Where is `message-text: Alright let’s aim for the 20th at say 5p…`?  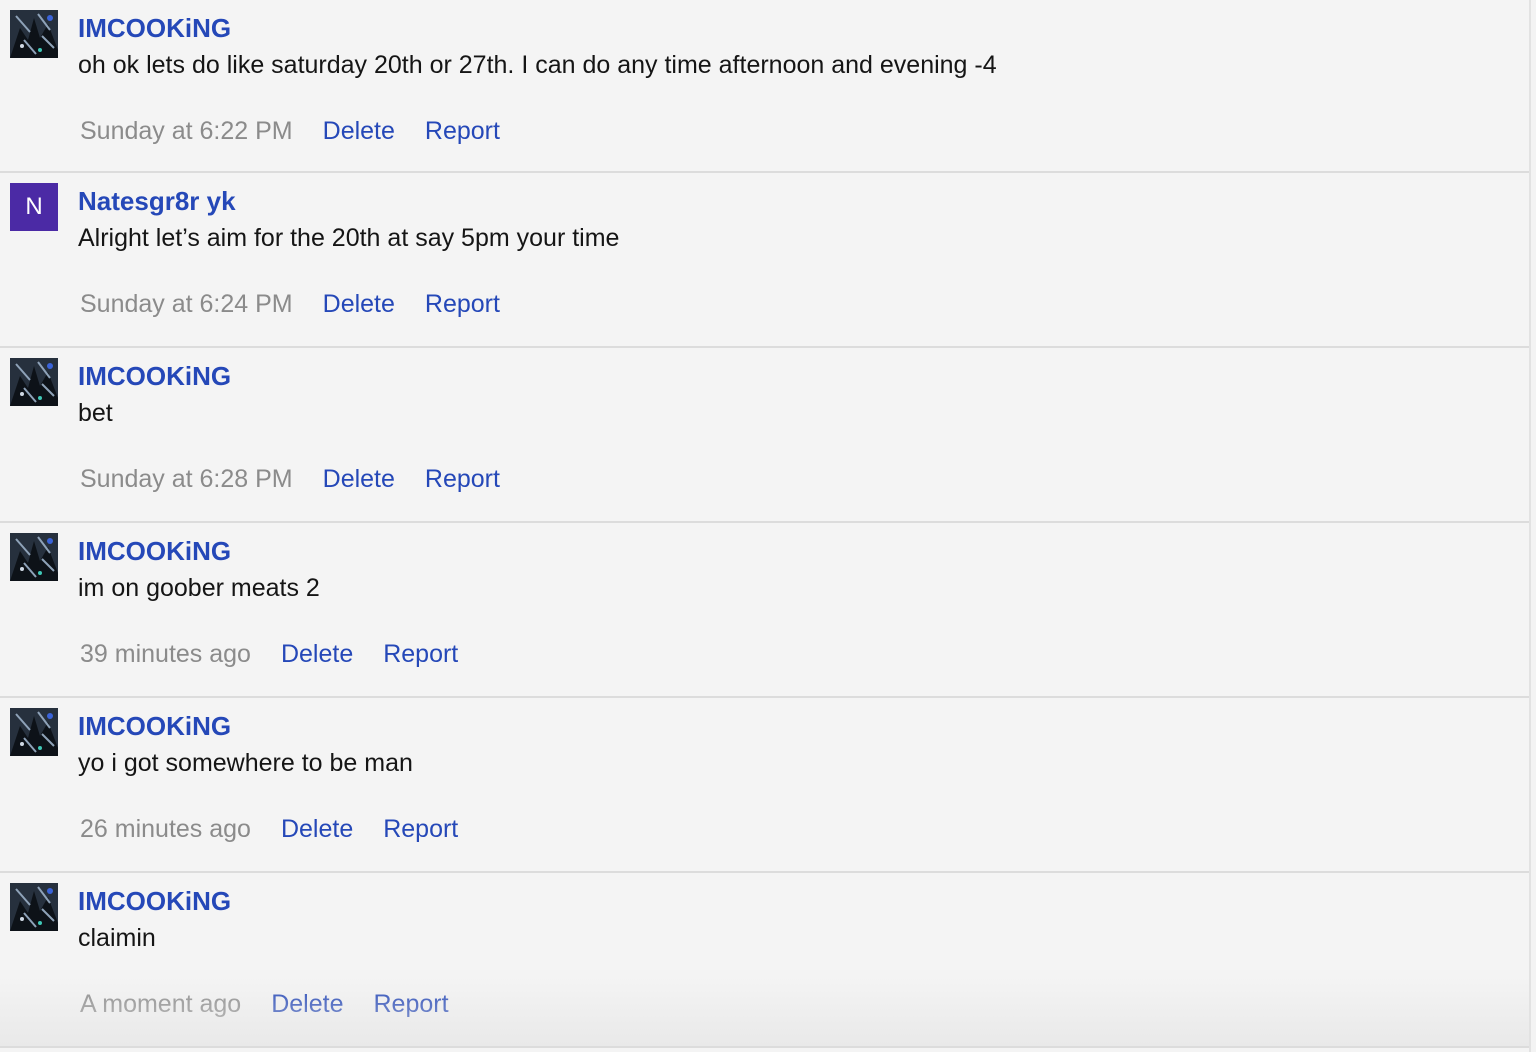 message-text: Alright let’s aim for the 20th at say 5p… is located at coordinates (349, 238).